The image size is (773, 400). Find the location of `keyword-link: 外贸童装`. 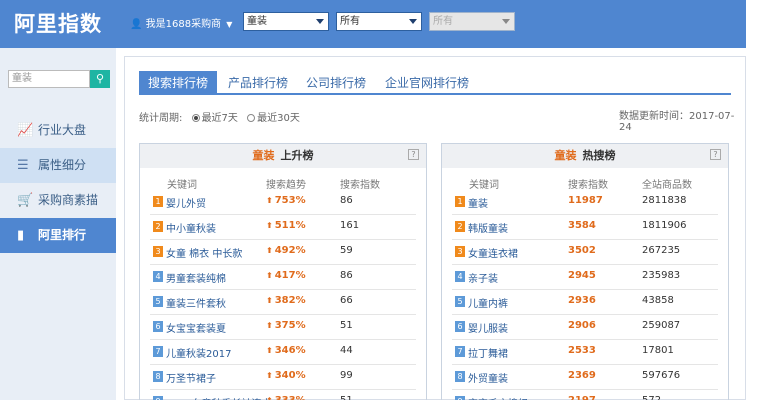

keyword-link: 外贸童装 is located at coordinates (488, 377).